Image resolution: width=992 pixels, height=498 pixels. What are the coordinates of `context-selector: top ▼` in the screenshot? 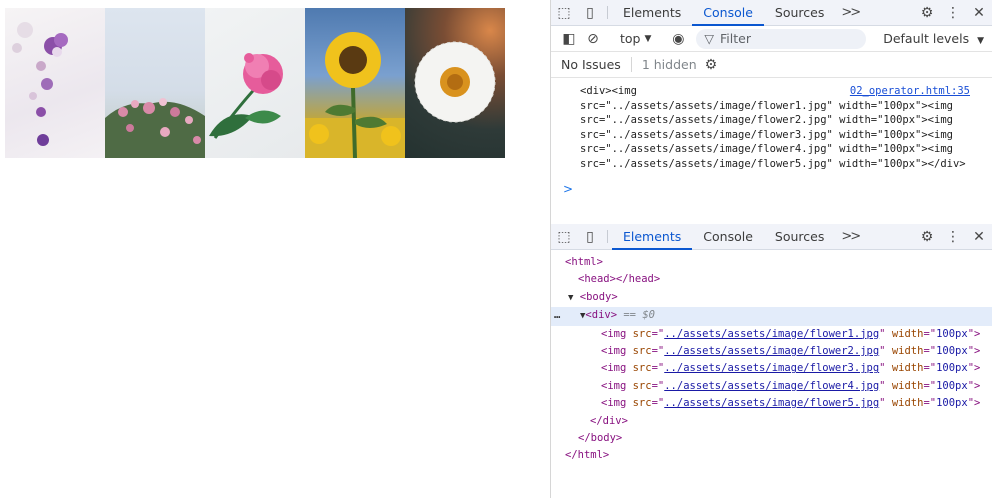 It's located at (635, 38).